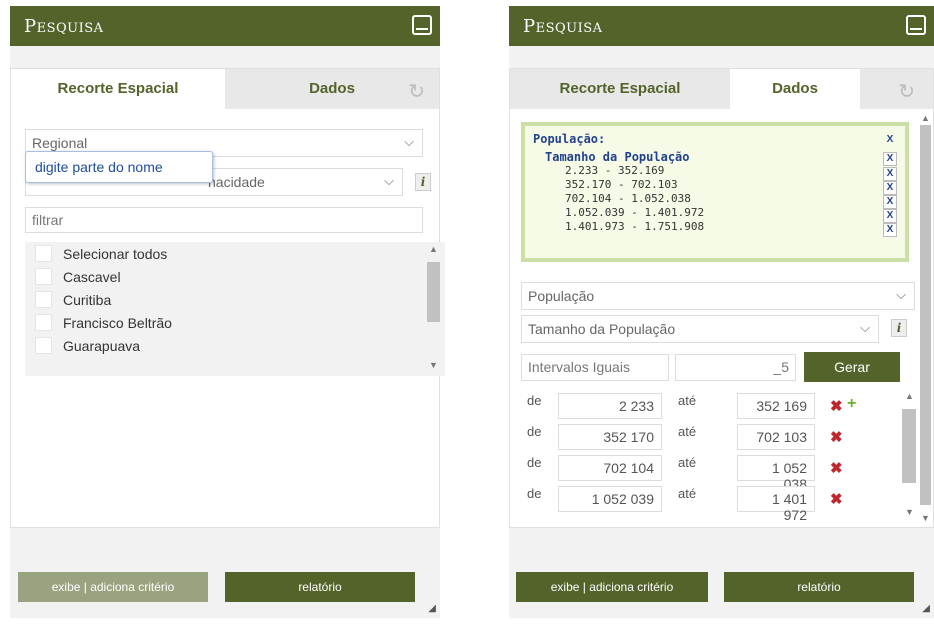 The width and height of the screenshot is (934, 624). I want to click on indicator-select: População ⌵, so click(718, 296).